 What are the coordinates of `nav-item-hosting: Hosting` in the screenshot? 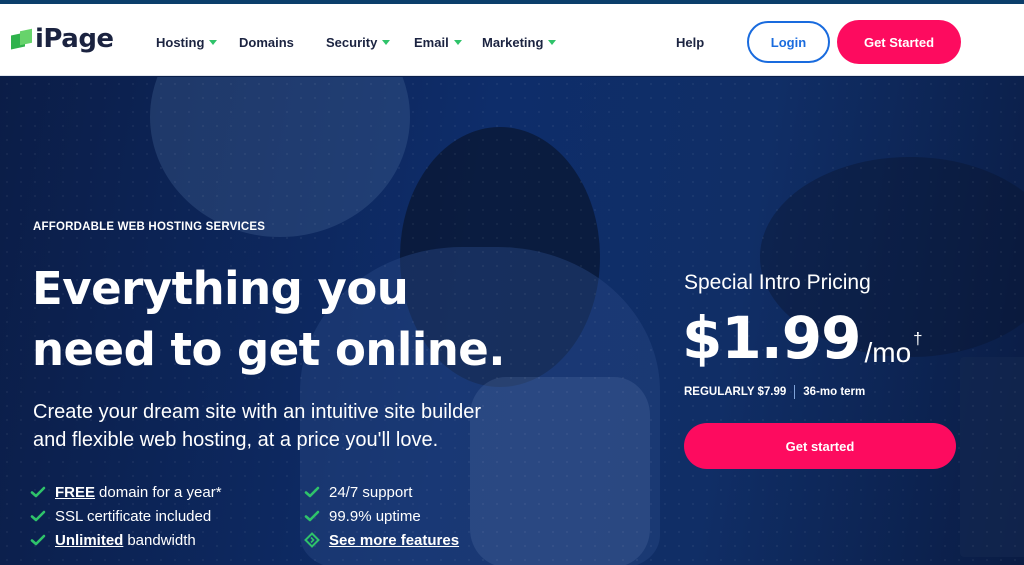 It's located at (187, 42).